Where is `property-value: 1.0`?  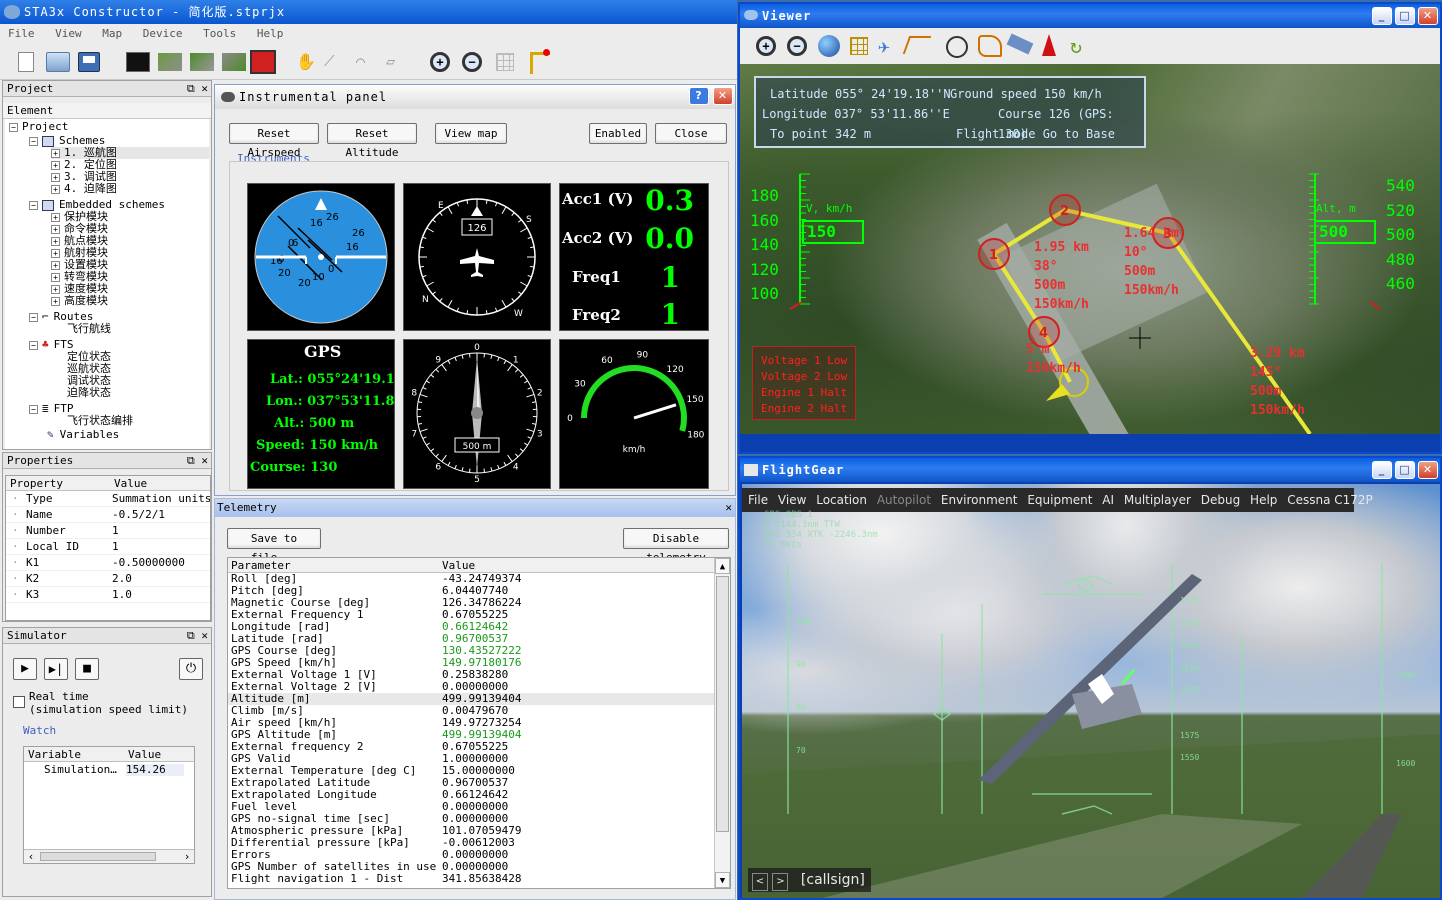
property-value: 1.0 is located at coordinates (122, 595).